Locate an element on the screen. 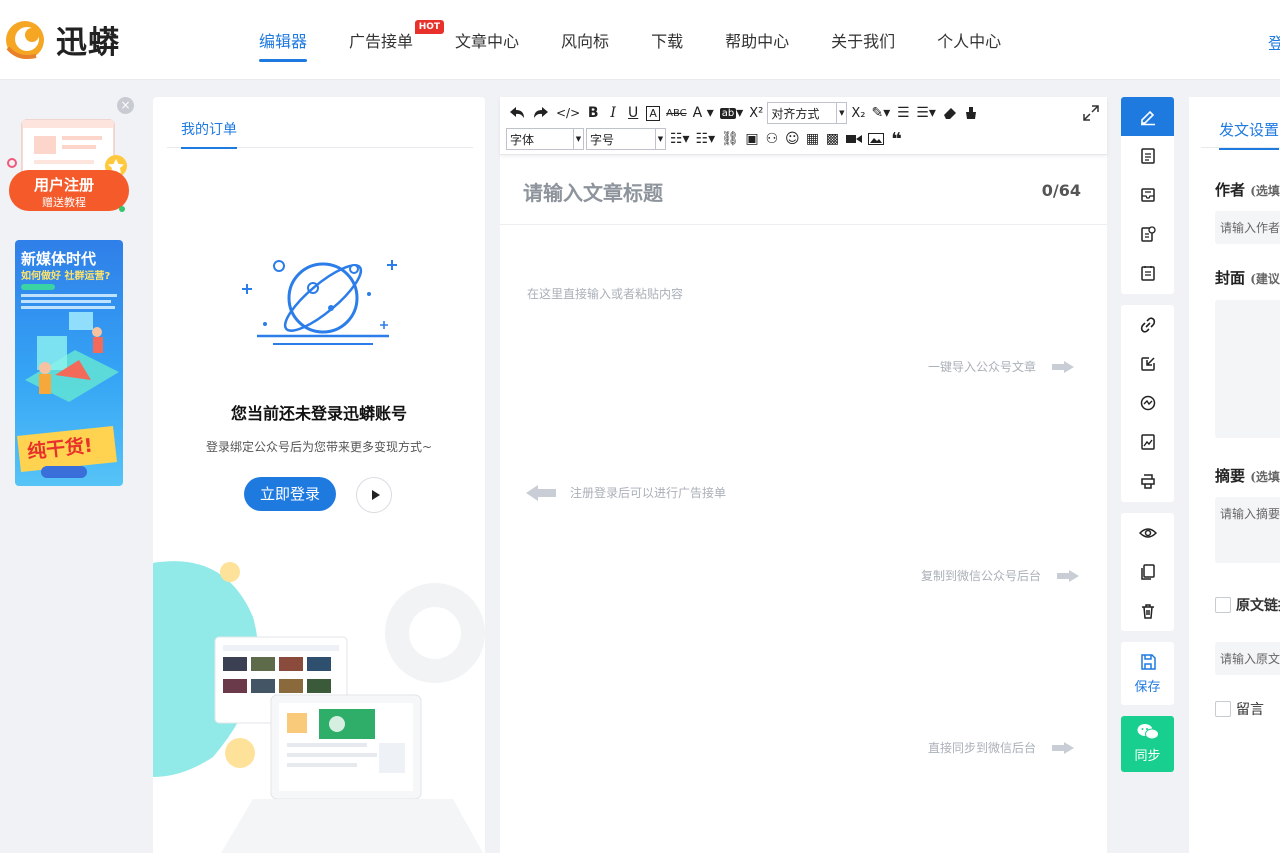  table-icon: ▦ is located at coordinates (813, 139).